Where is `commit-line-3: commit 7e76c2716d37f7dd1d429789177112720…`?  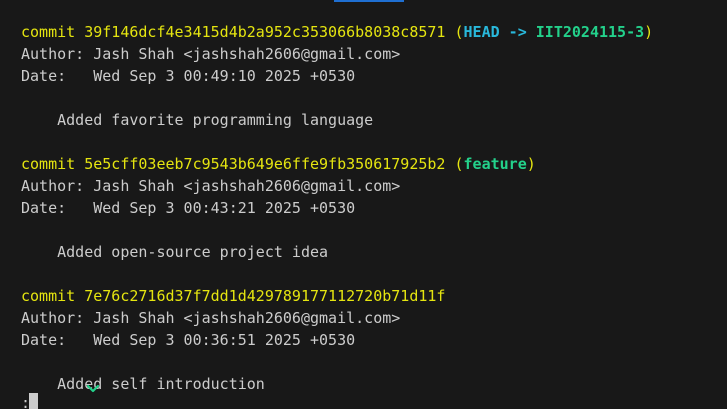
commit-line-3: commit 7e76c2716d37f7dd1d429789177112720… is located at coordinates (233, 296).